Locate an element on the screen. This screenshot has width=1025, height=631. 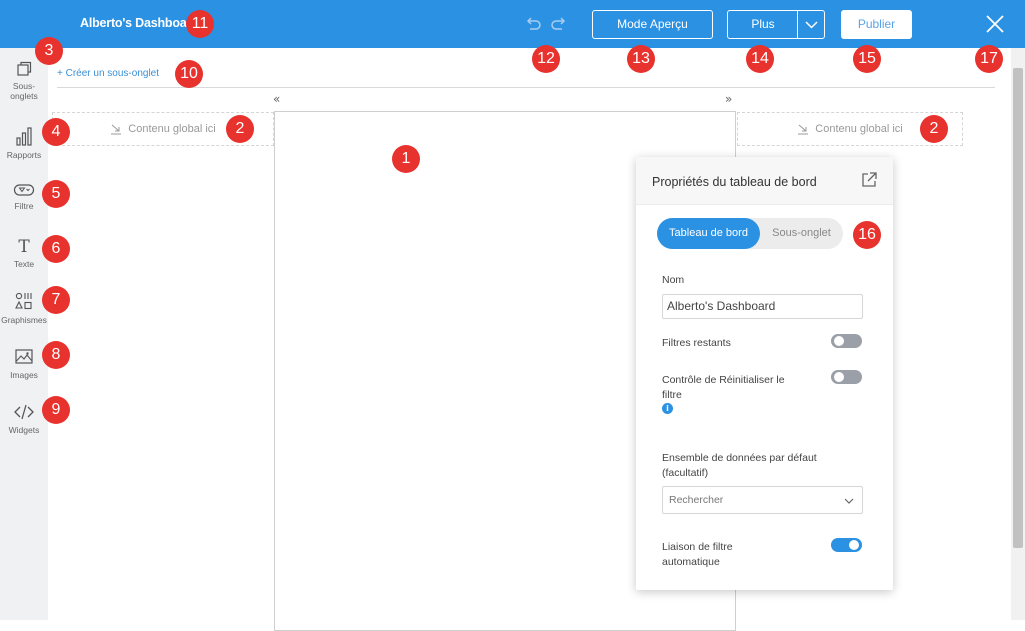
annotation-badge: 1 is located at coordinates (406, 159).